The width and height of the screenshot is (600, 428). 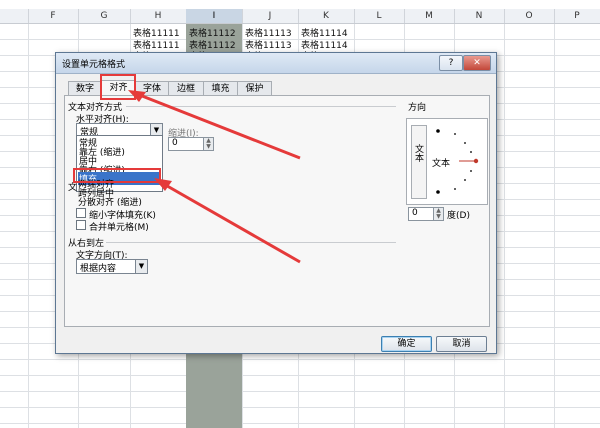 What do you see at coordinates (529, 16) in the screenshot?
I see `column-header-o: O` at bounding box center [529, 16].